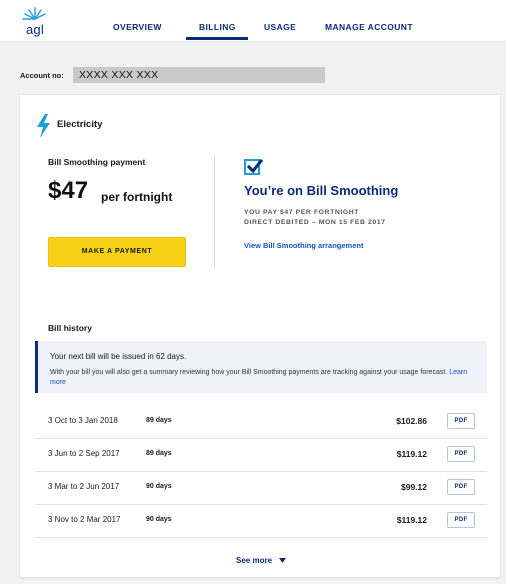  Describe the element at coordinates (280, 27) in the screenshot. I see `nav-usage: USAGE` at that location.